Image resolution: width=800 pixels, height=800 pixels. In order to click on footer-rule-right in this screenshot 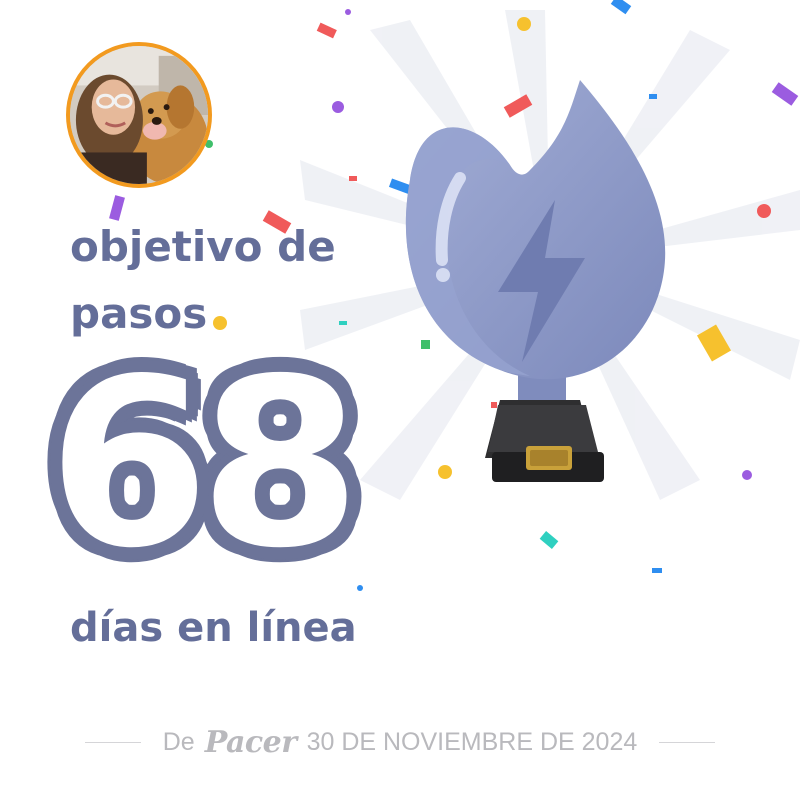, I will do `click(687, 742)`.